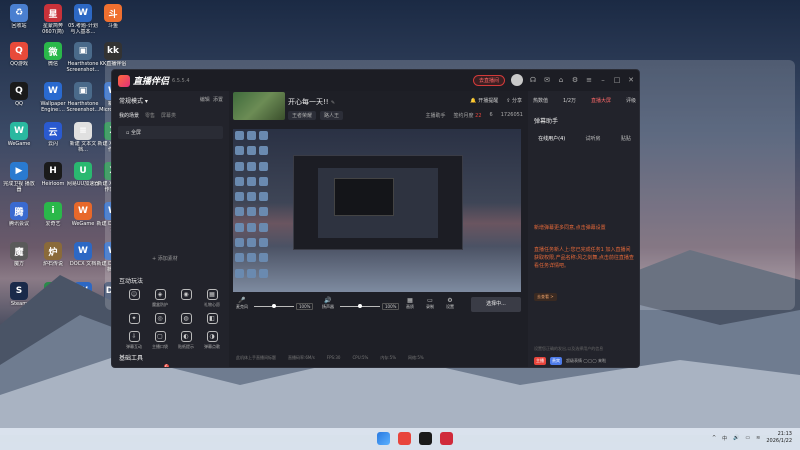 This screenshot has height=450, width=800. Describe the element at coordinates (328, 303) in the screenshot. I see `speaker-control: 🔊 扬声器` at that location.